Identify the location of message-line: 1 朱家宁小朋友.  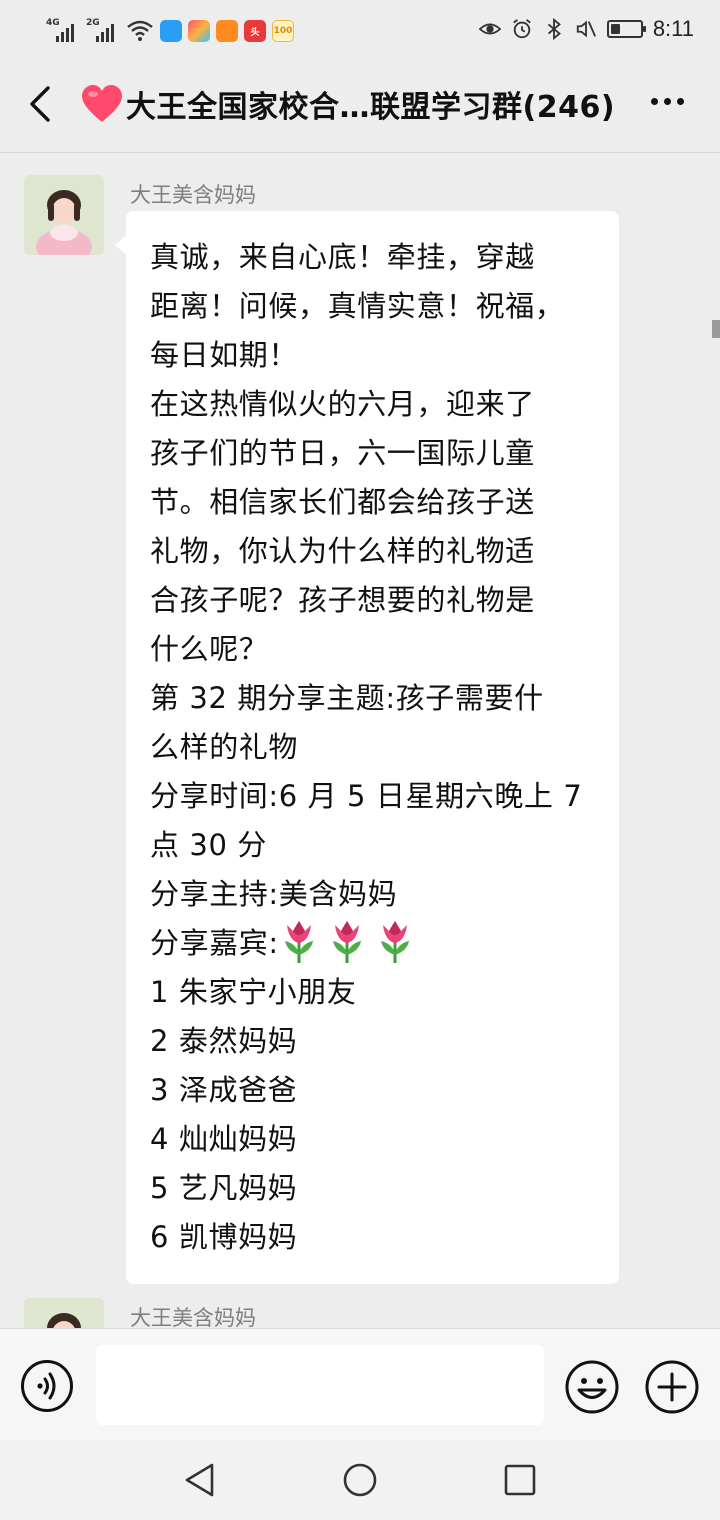
(253, 992).